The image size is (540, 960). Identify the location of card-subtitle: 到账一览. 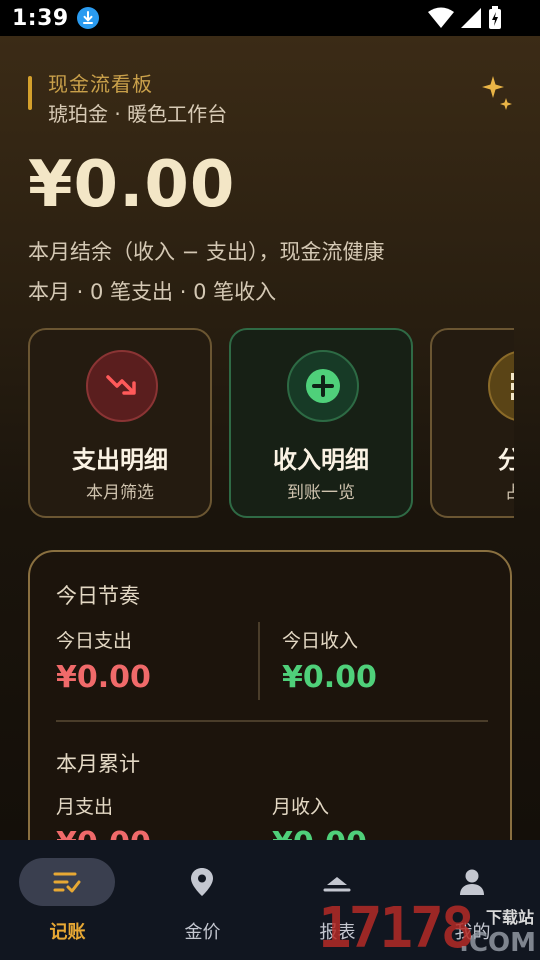
(321, 493).